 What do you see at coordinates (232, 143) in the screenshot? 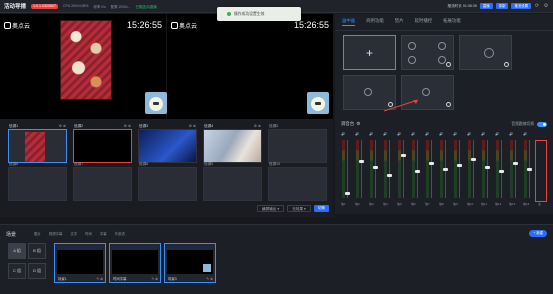
I see `source-tile: 信源4 ⚙ ⊗` at bounding box center [232, 143].